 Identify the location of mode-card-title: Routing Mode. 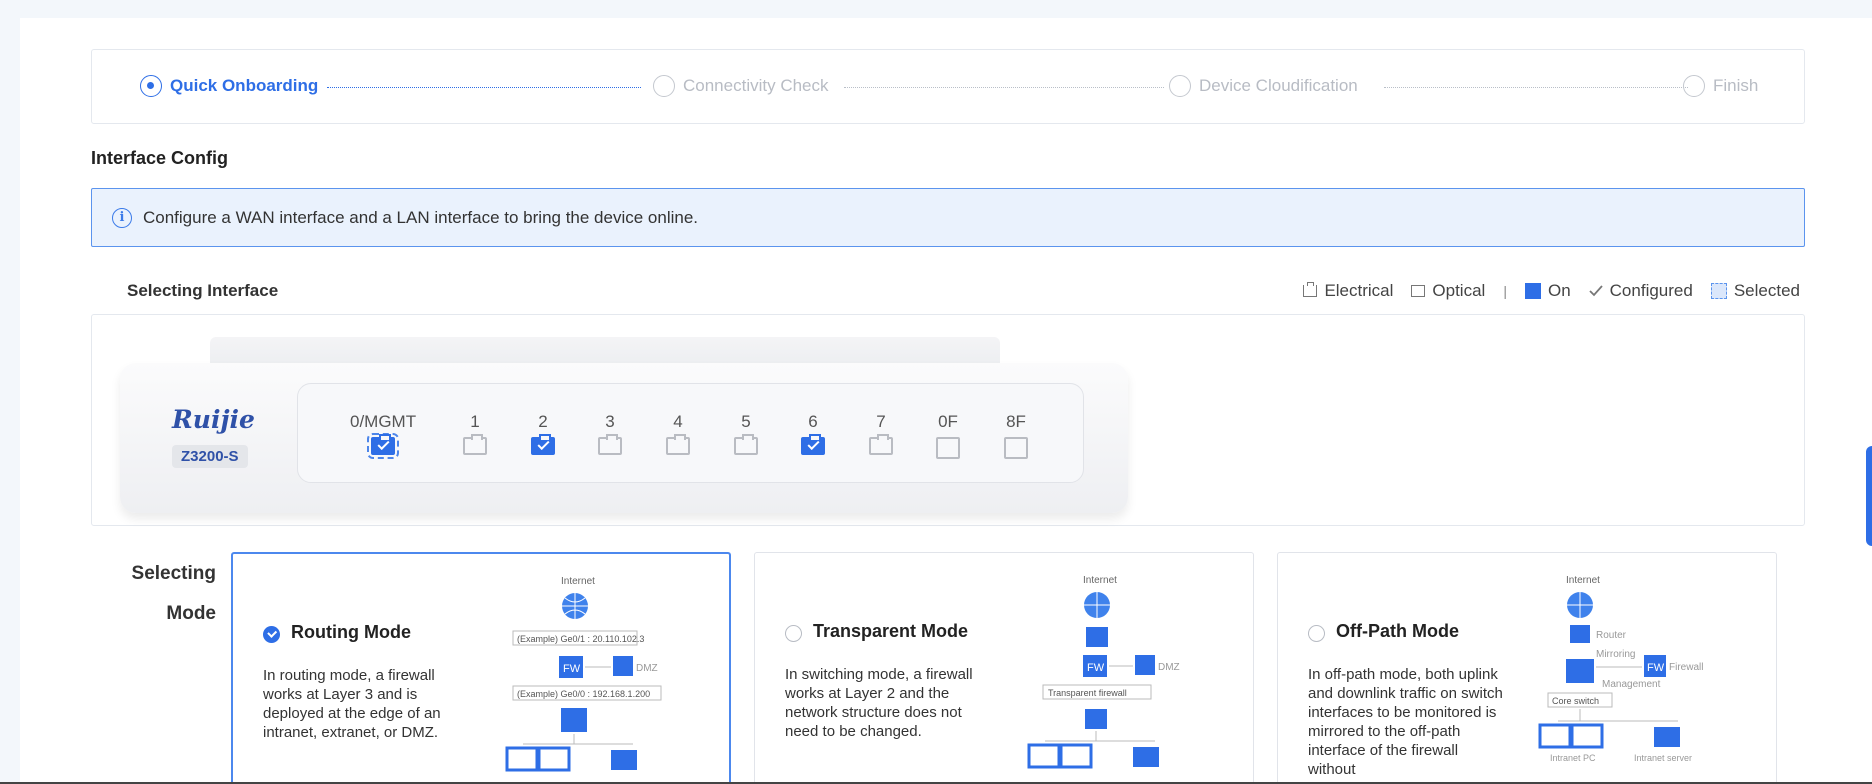
(351, 632).